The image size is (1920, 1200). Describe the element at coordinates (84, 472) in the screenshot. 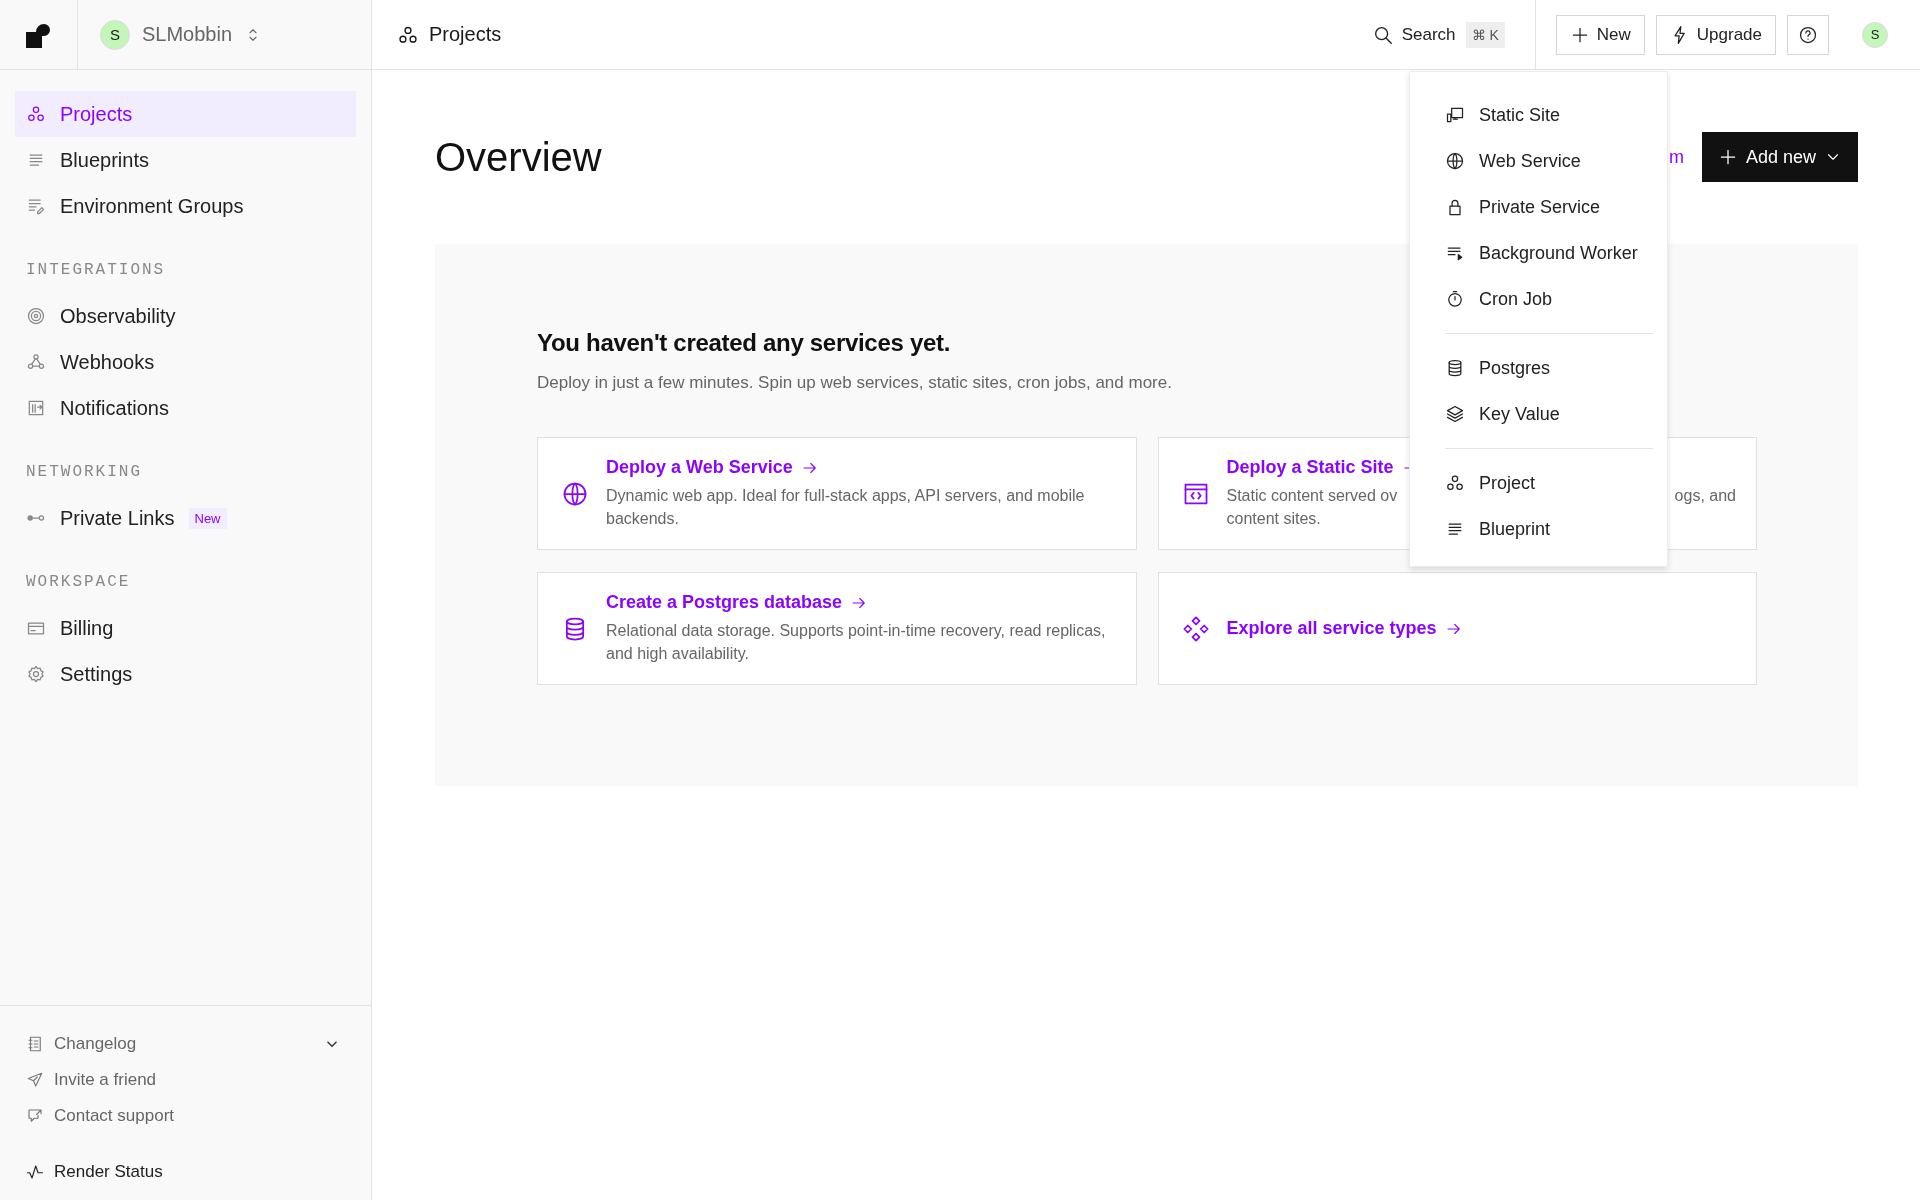

I see `section-heading: NETWORKING` at that location.